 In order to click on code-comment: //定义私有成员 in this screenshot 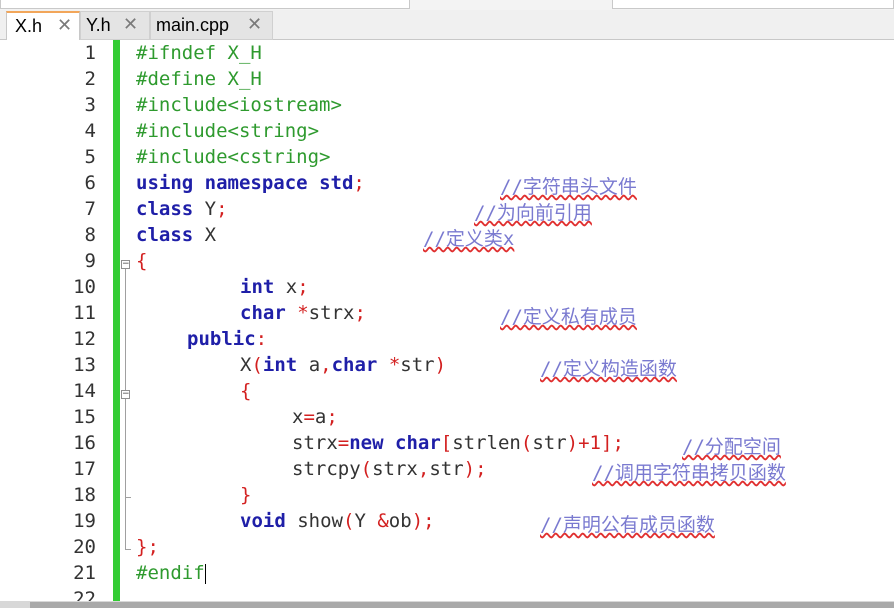, I will do `click(568, 317)`.